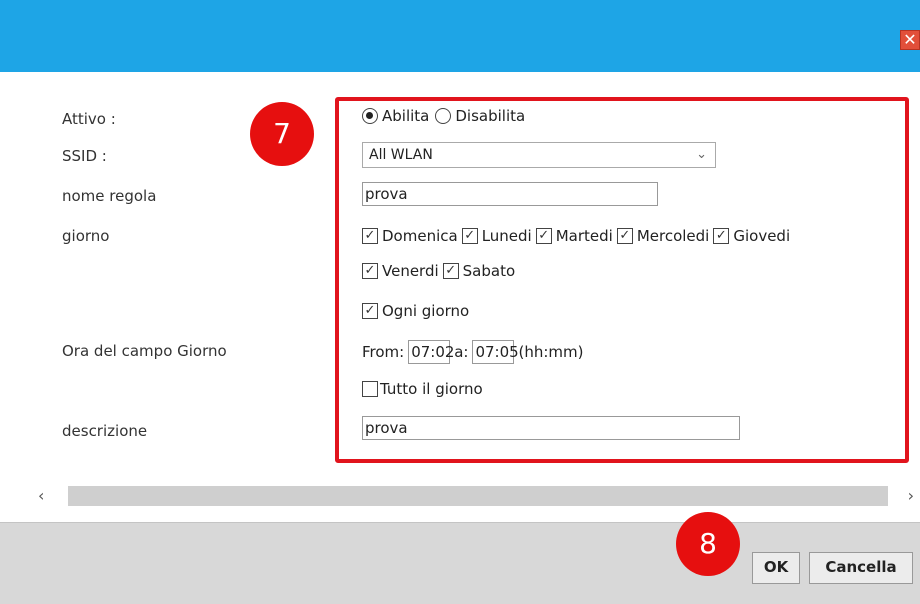 Image resolution: width=920 pixels, height=604 pixels. I want to click on ssid-selected-value: All WLAN, so click(401, 155).